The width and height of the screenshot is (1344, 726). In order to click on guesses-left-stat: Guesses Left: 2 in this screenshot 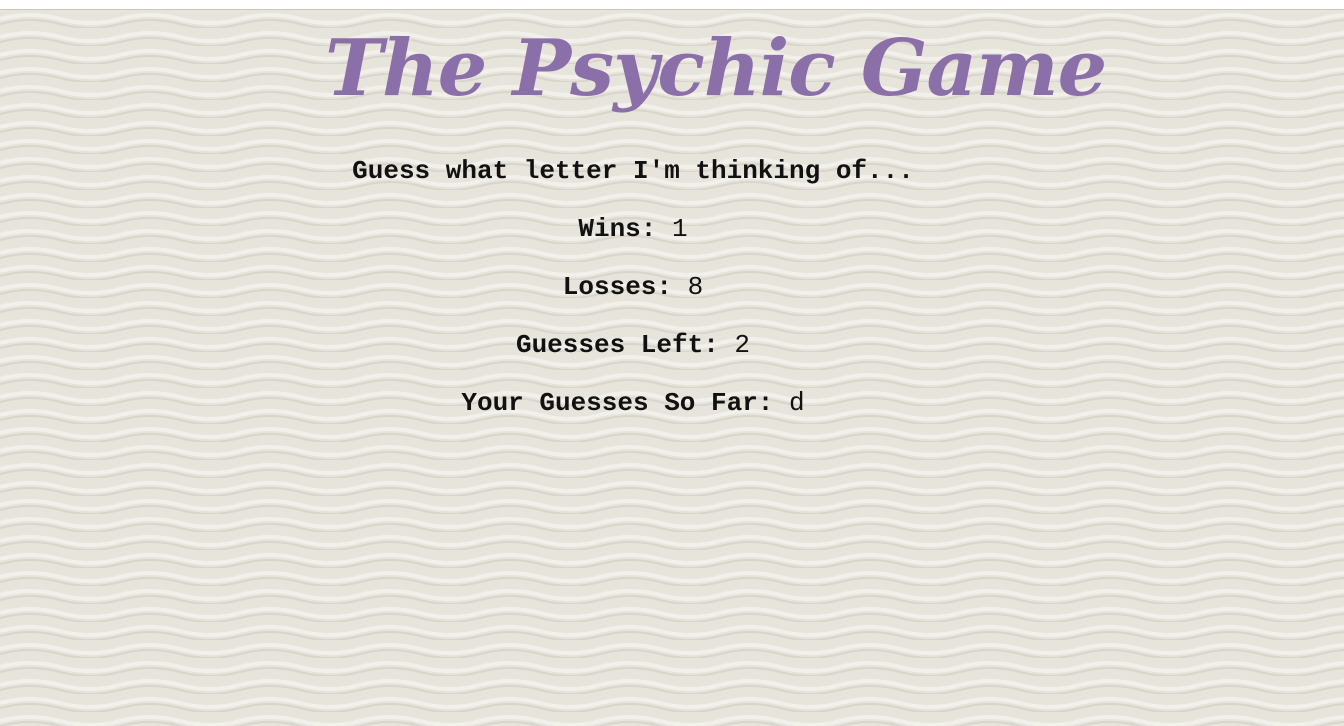, I will do `click(633, 345)`.